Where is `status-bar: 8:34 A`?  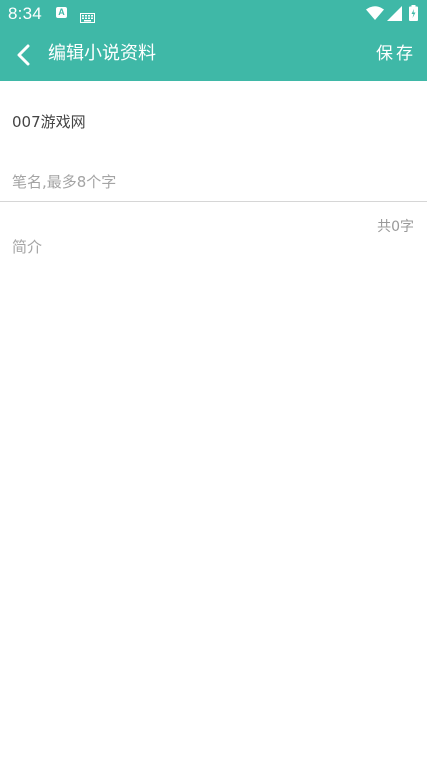 status-bar: 8:34 A is located at coordinates (213, 14).